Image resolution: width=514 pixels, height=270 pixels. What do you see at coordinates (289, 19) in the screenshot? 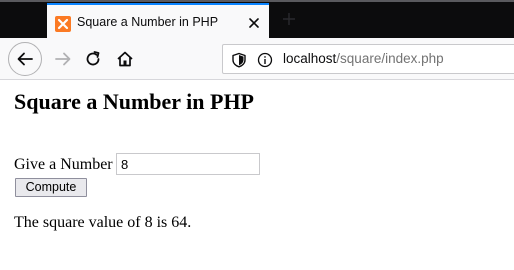
I see `new-tab-icon` at bounding box center [289, 19].